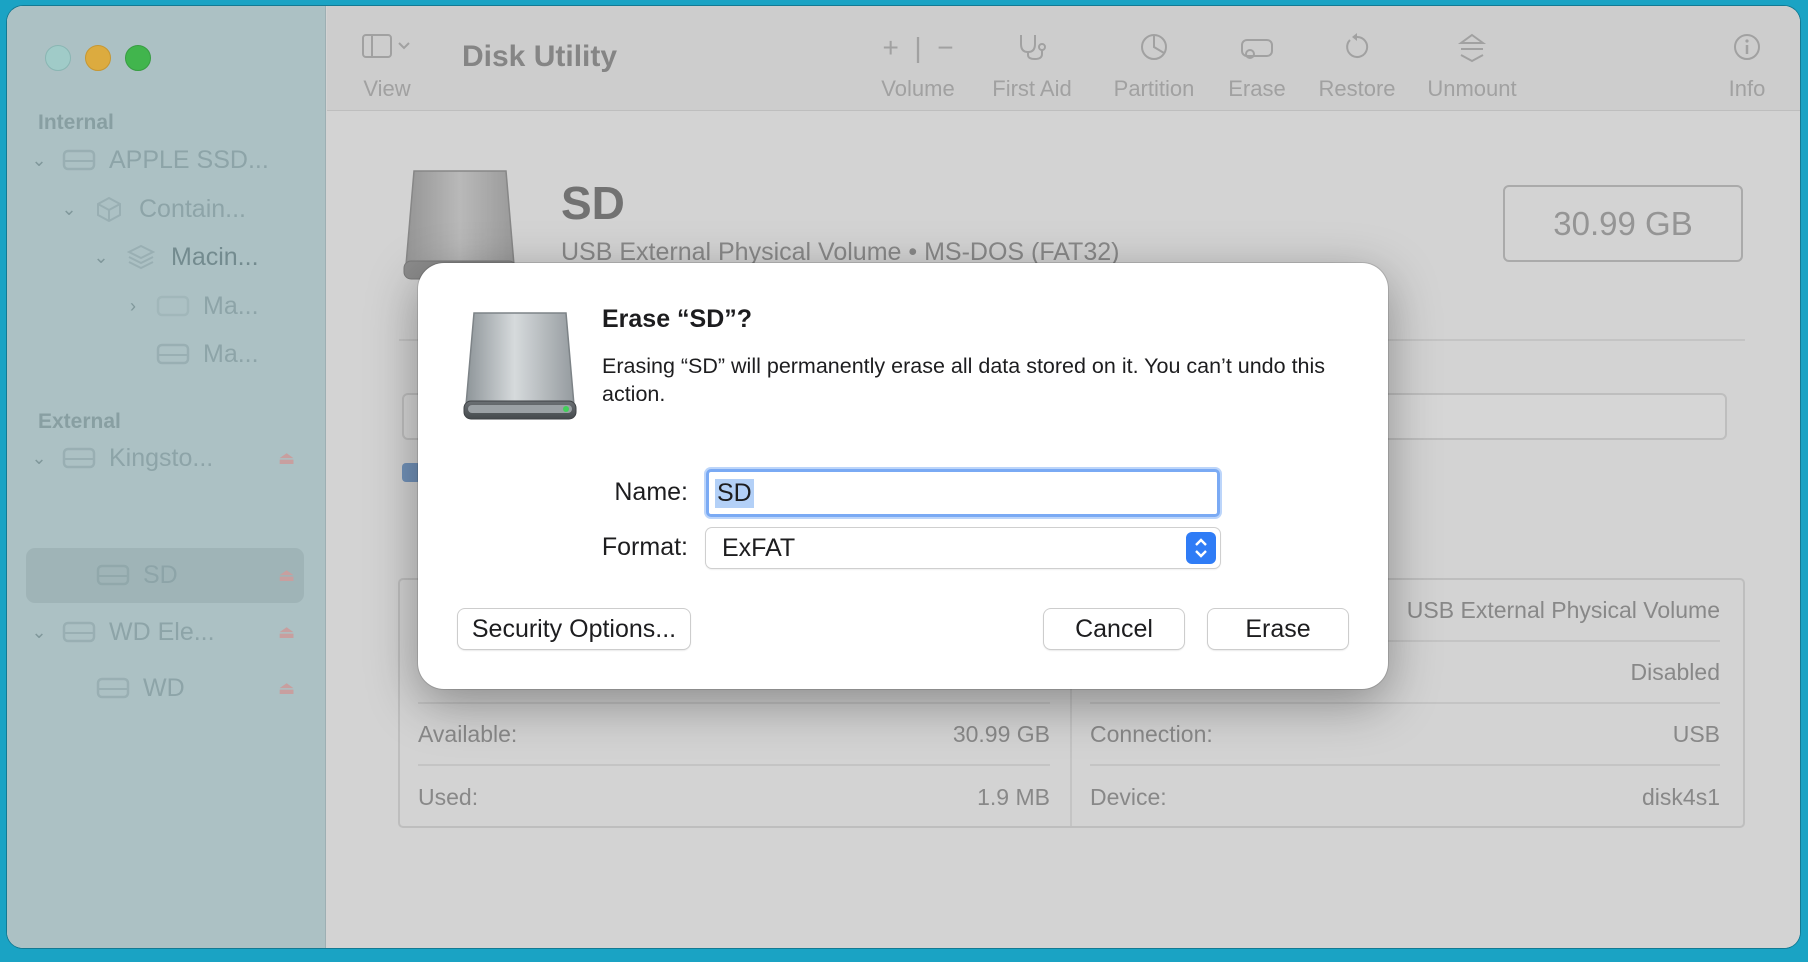 Image resolution: width=1808 pixels, height=962 pixels. What do you see at coordinates (644, 547) in the screenshot?
I see `format-label: Format:` at bounding box center [644, 547].